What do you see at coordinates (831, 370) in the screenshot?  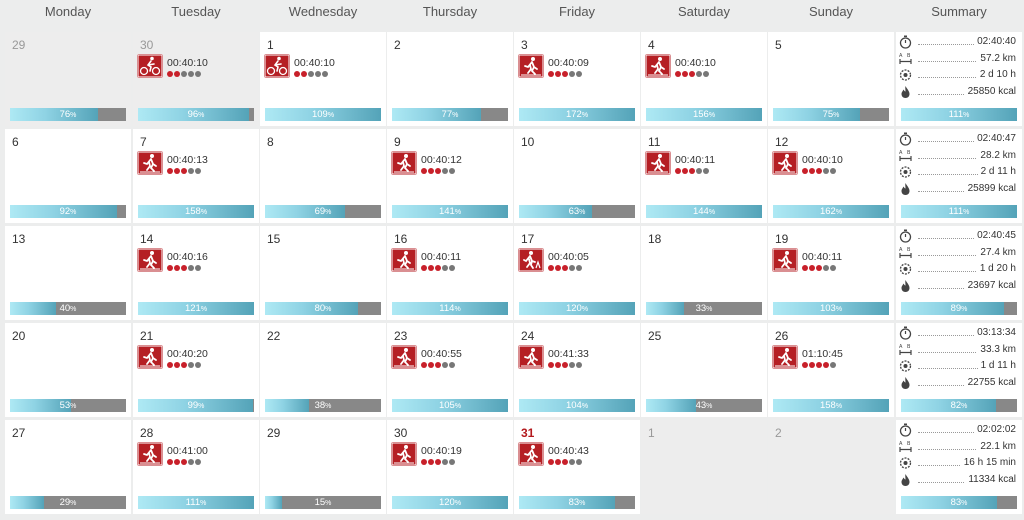 I see `day-cell: 26 01:10:45 158%` at bounding box center [831, 370].